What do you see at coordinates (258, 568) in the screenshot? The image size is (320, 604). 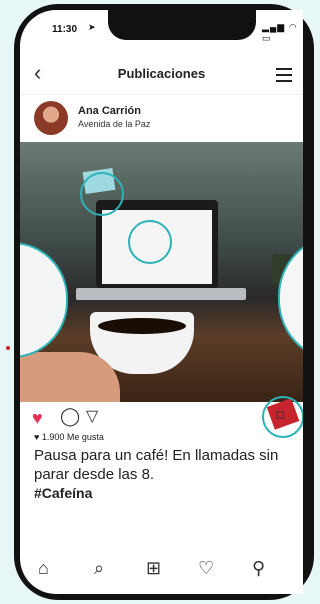 I see `profile-icon: ⚲` at bounding box center [258, 568].